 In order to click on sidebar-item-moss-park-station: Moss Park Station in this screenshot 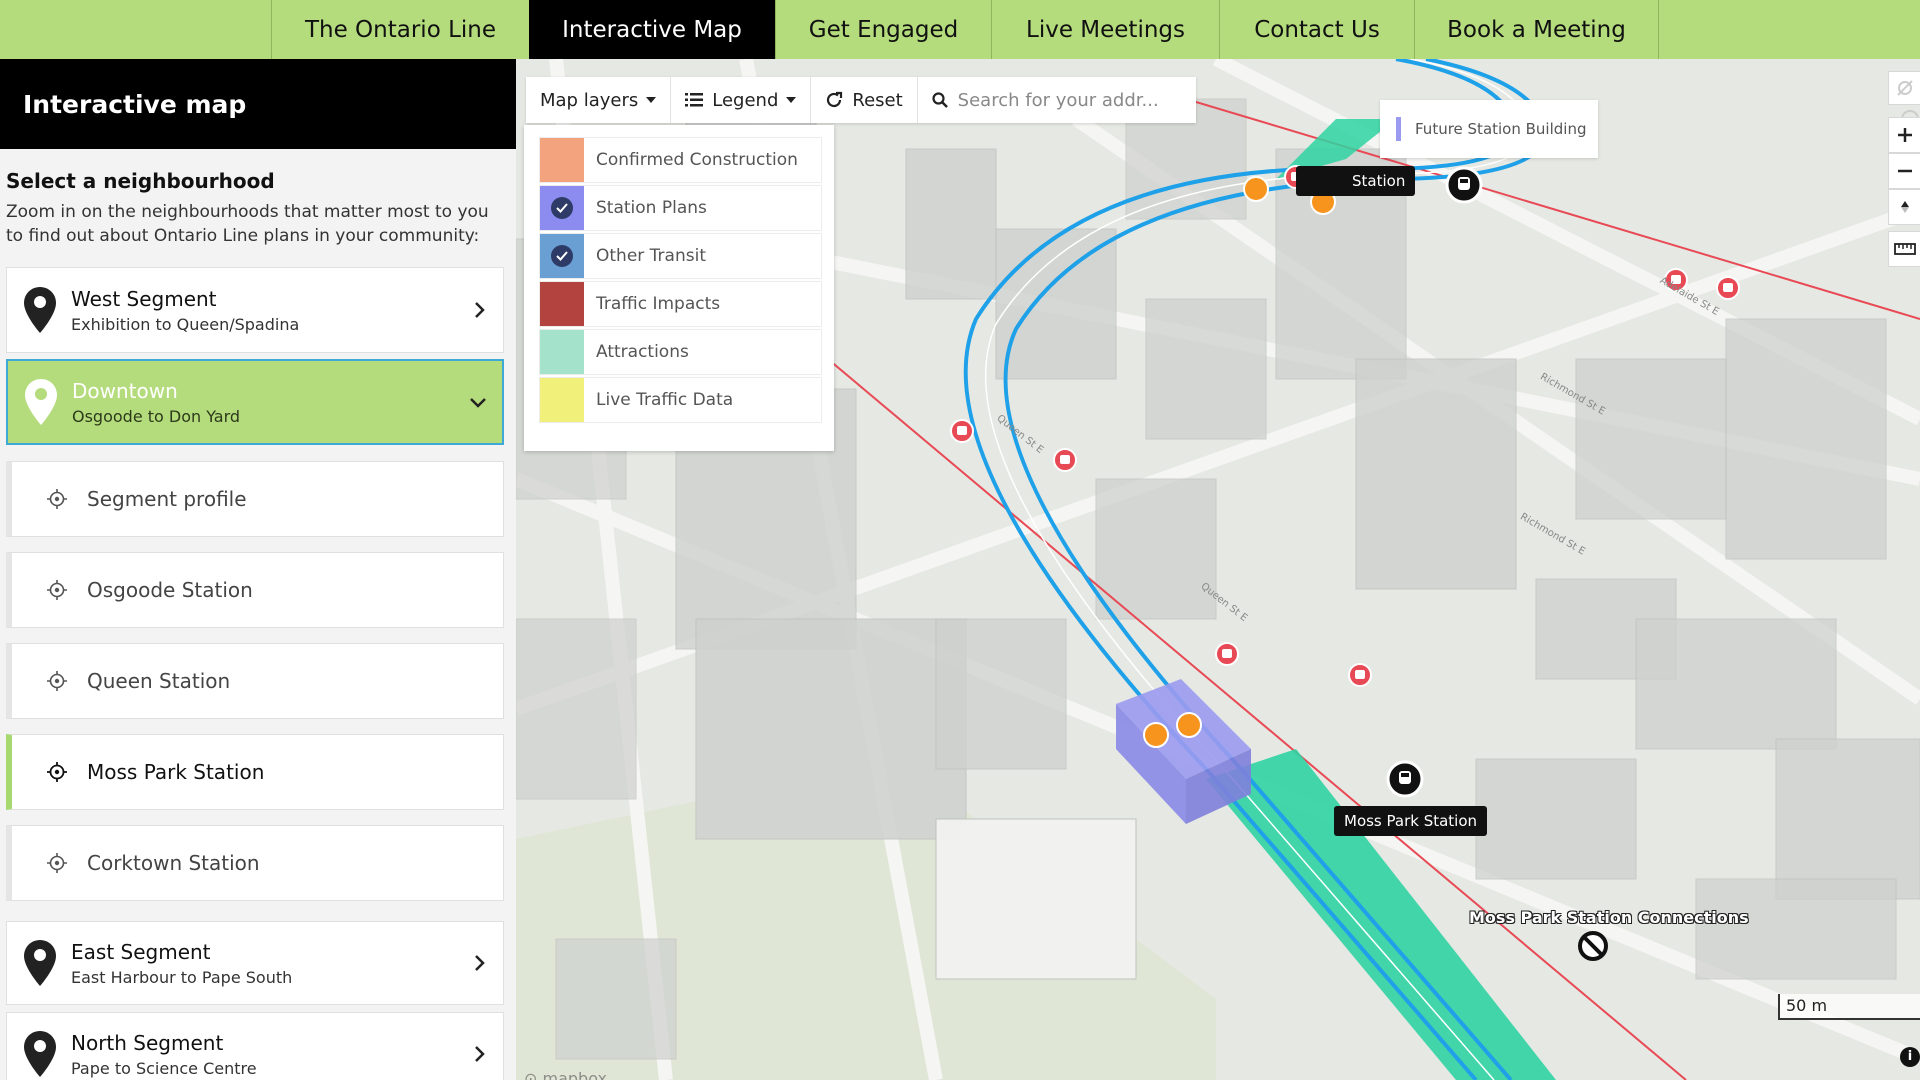, I will do `click(255, 772)`.